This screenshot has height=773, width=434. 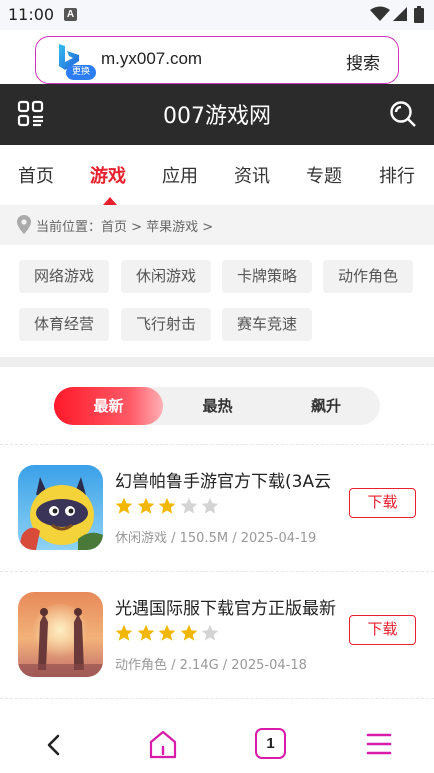 What do you see at coordinates (64, 324) in the screenshot?
I see `tag-sports-management: 体育经营` at bounding box center [64, 324].